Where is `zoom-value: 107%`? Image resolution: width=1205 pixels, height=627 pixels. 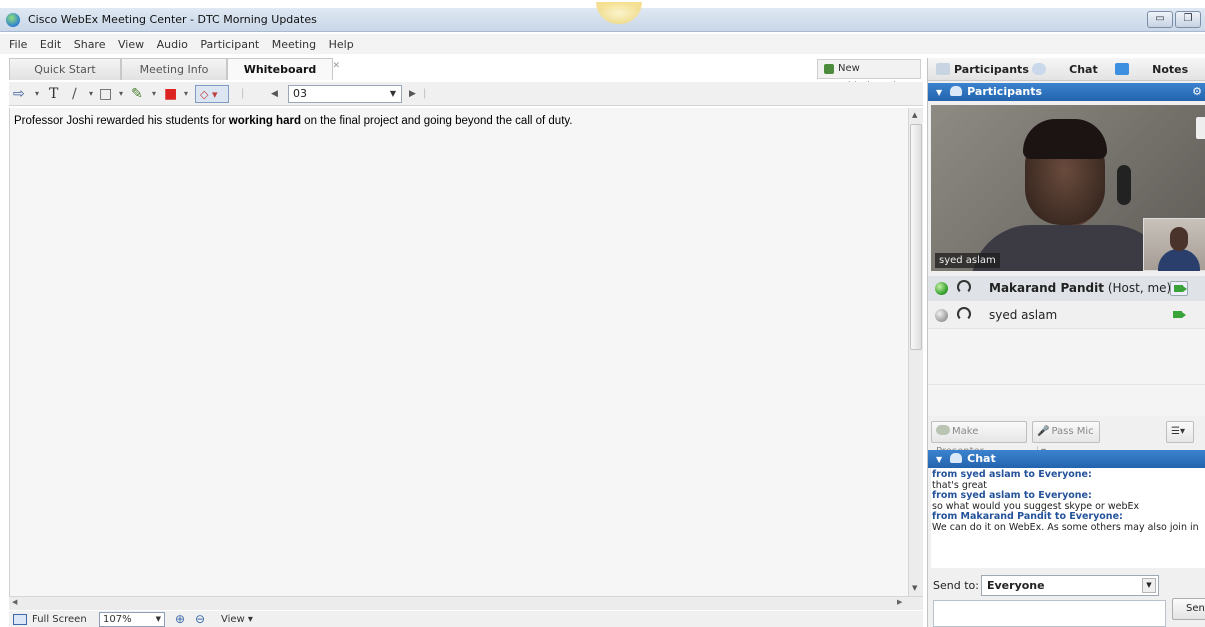
zoom-value: 107% is located at coordinates (117, 619).